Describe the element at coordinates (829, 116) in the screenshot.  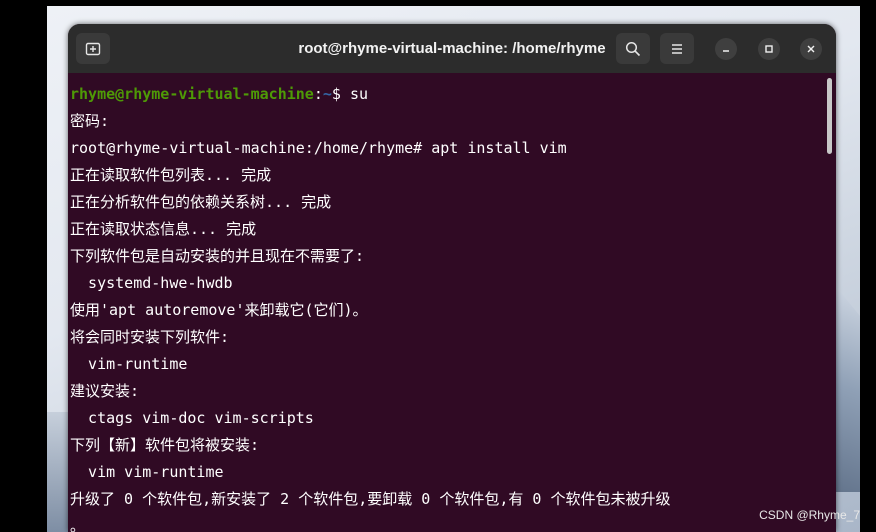
I see `terminal-scrollbar` at that location.